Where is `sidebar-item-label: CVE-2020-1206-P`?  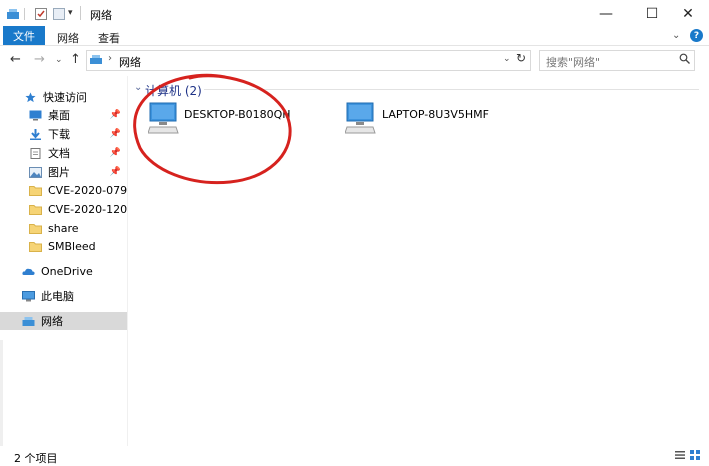
sidebar-item-label: CVE-2020-1206-P is located at coordinates (87, 209).